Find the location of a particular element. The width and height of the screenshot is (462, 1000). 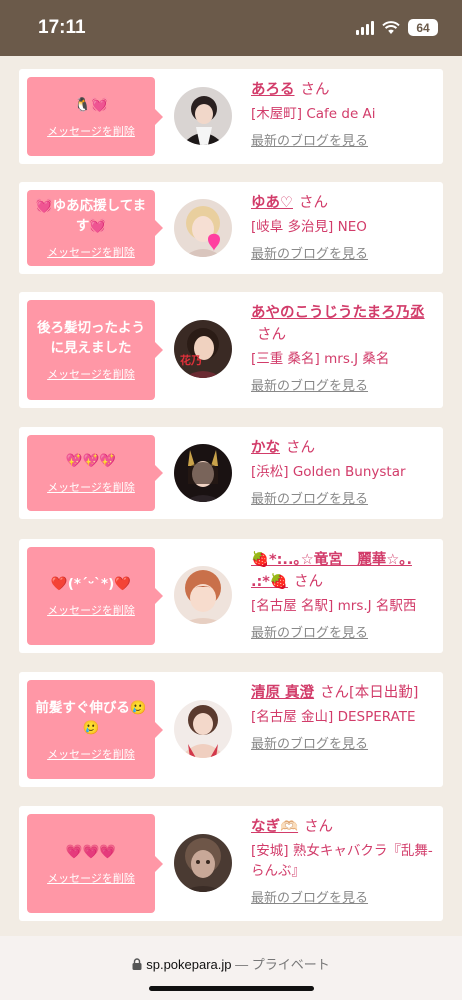

status-icons: 64 is located at coordinates (397, 27).